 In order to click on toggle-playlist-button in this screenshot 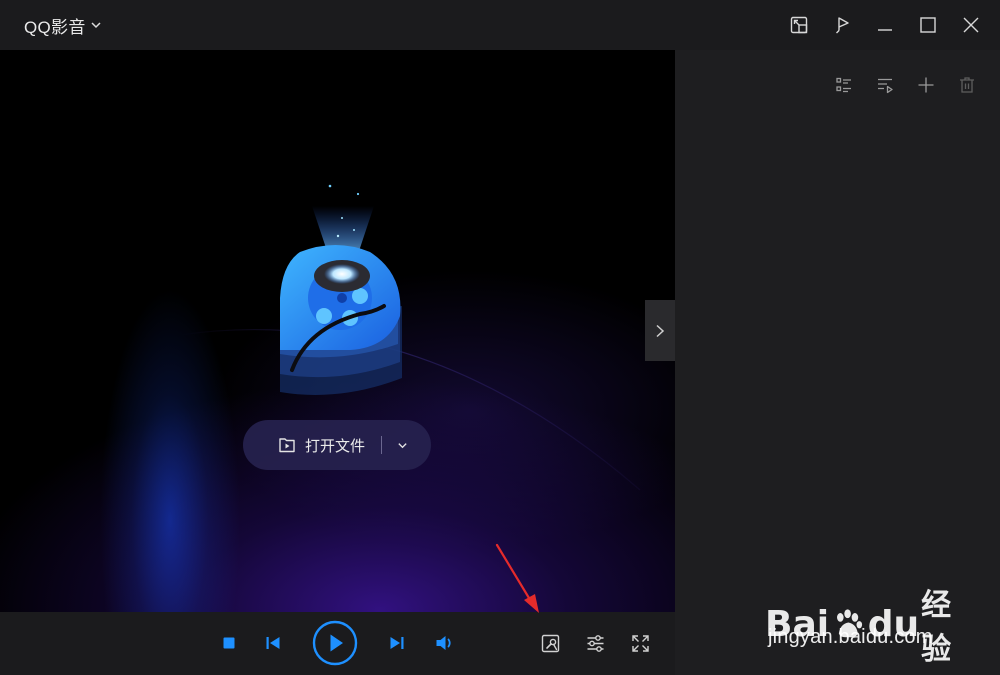, I will do `click(660, 330)`.